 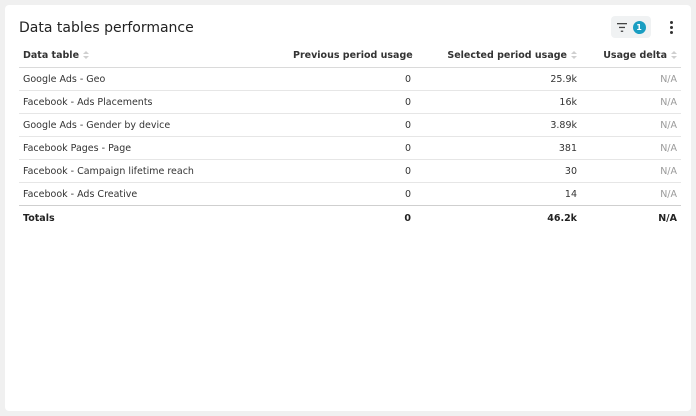 I want to click on table-row: Facebook - Ads Placements 0 16k N/A, so click(x=350, y=102).